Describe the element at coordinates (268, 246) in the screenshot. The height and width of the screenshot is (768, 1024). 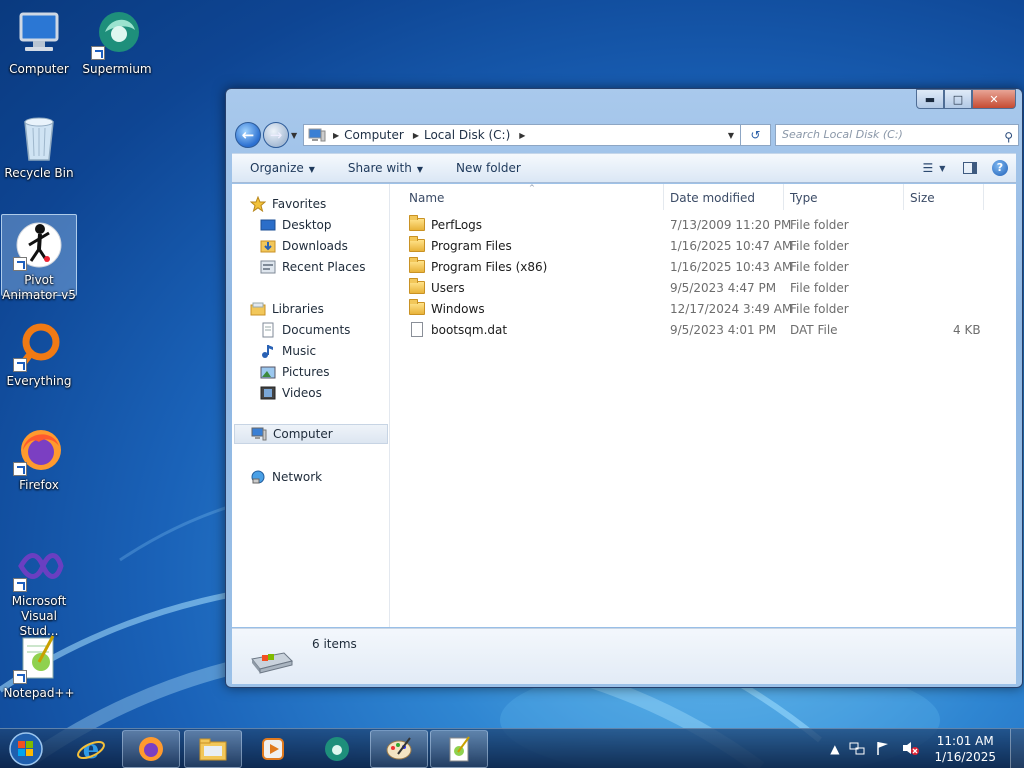
I see `downloads-folder-icon` at that location.